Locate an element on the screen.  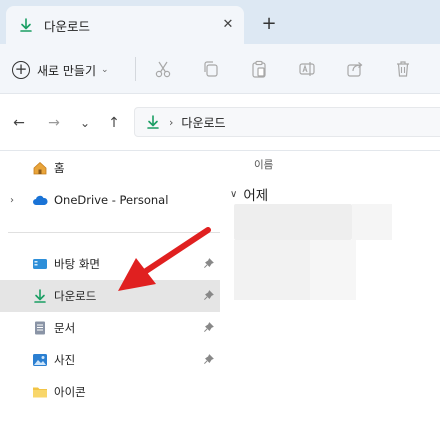
title-bar: 다운로드 ✕ + is located at coordinates (220, 22).